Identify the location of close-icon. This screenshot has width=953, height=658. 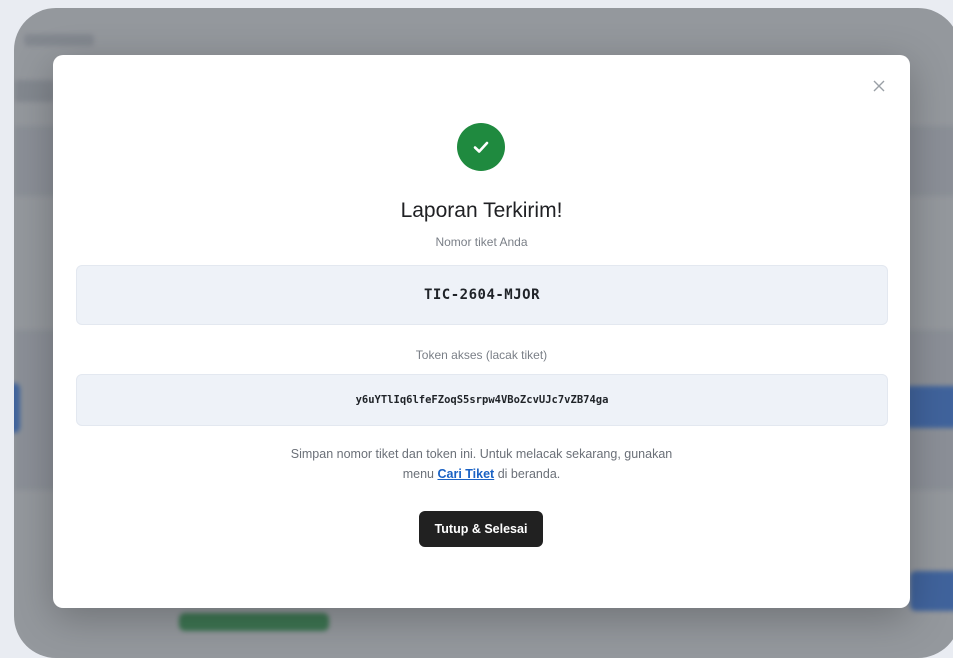
(879, 86).